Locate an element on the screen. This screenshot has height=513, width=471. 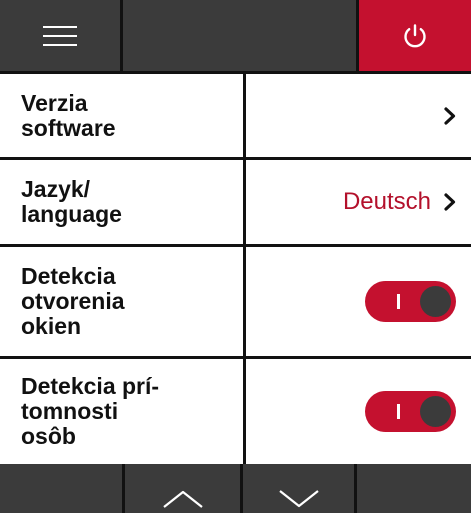
top-bar is located at coordinates (235, 37).